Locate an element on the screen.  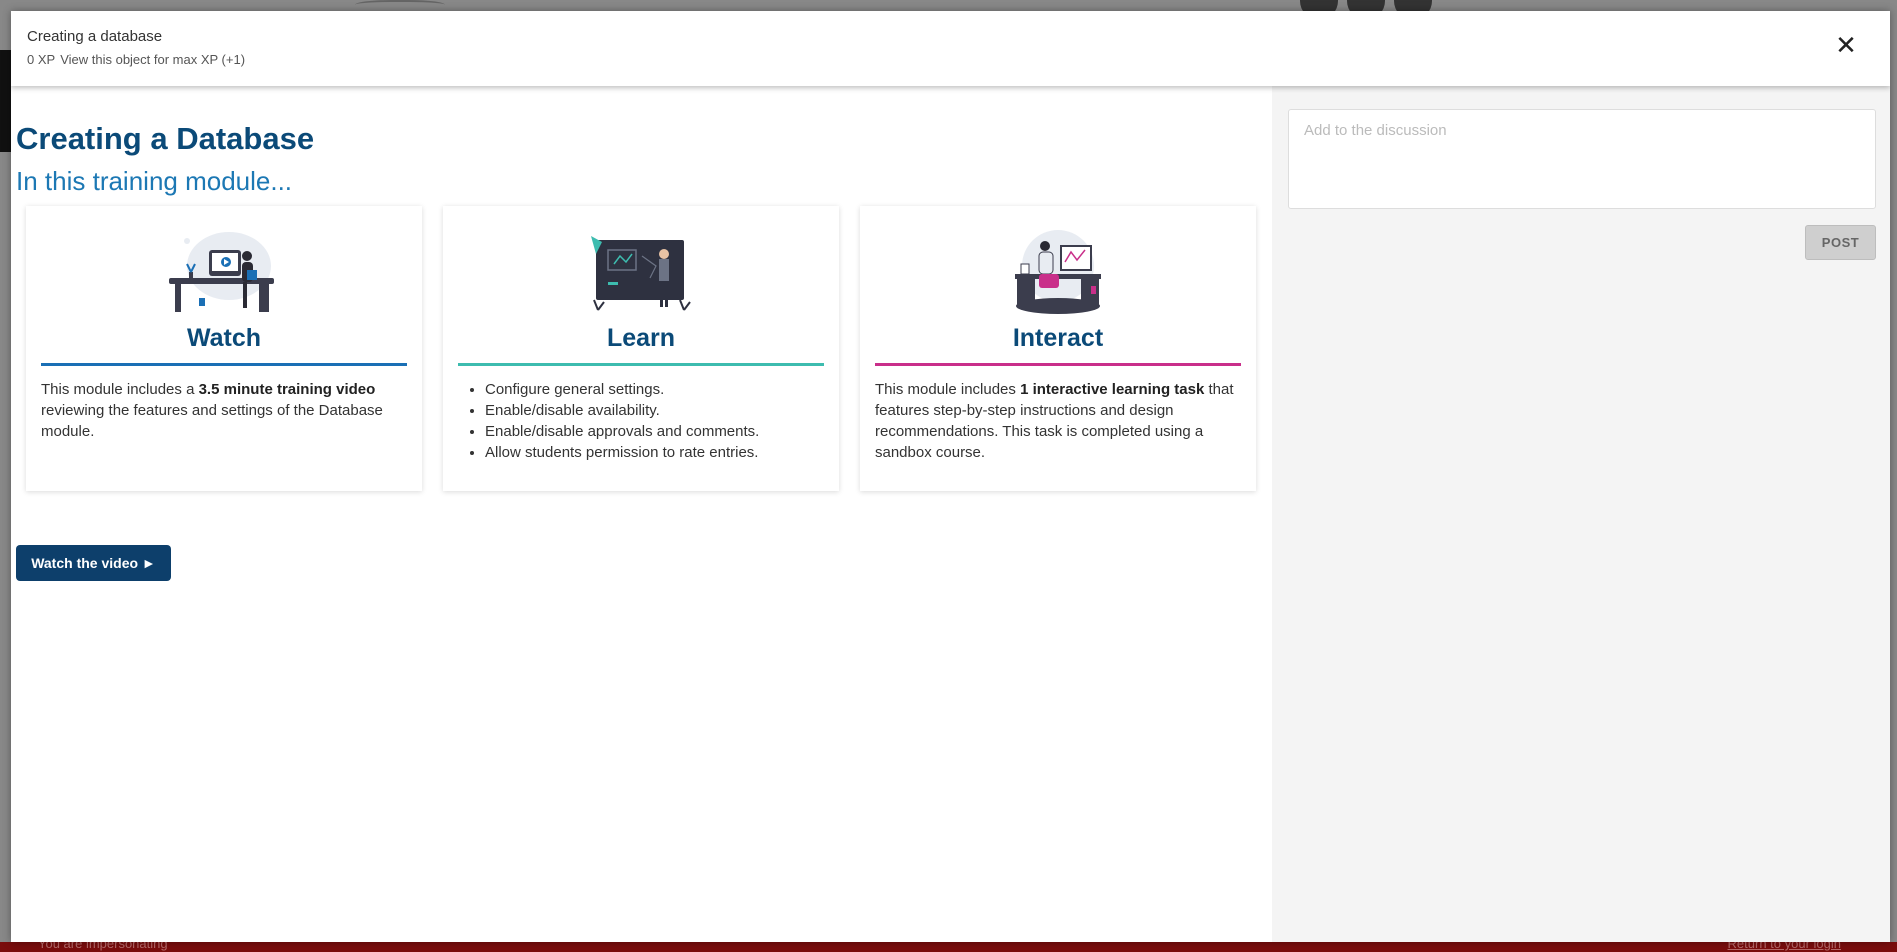
return-to-login-link: Return to your login is located at coordinates (1784, 946).